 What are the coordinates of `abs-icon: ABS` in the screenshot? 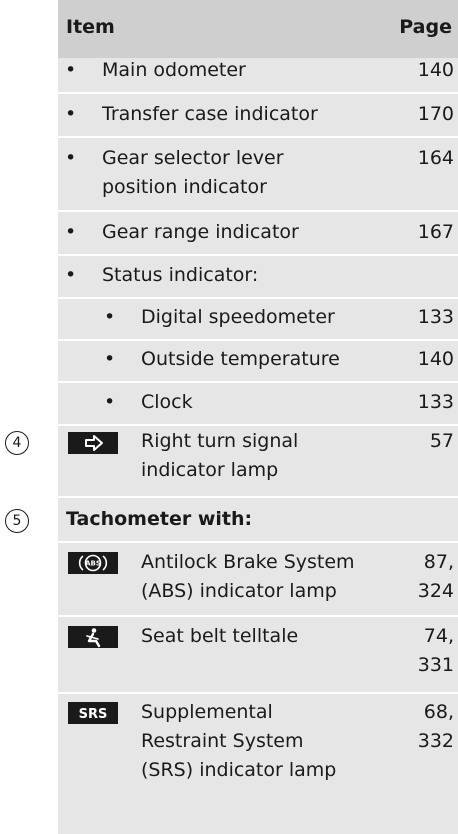 It's located at (93, 563).